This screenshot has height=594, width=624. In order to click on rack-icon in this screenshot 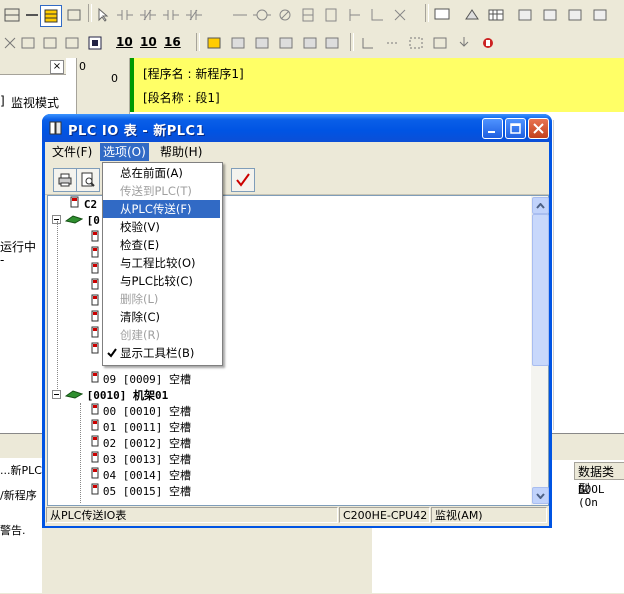, I will do `click(74, 220)`.